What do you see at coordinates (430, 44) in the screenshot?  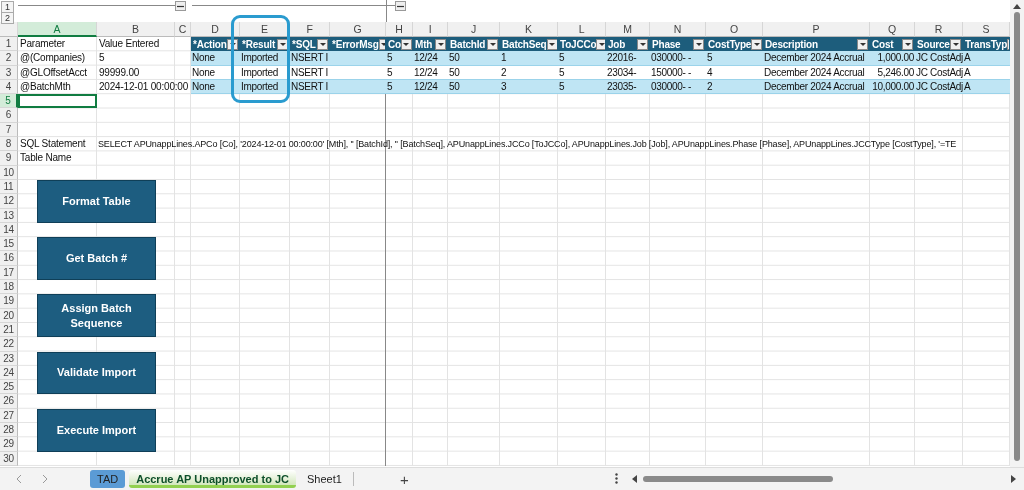 I see `column-header: Mth` at bounding box center [430, 44].